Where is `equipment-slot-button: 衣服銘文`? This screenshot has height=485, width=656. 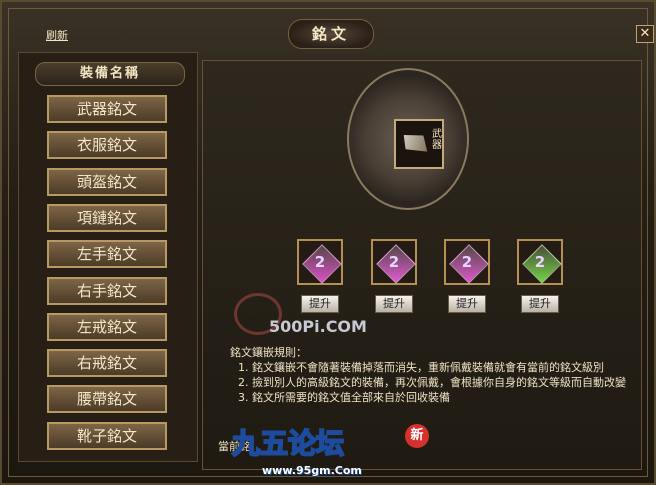 equipment-slot-button: 衣服銘文 is located at coordinates (107, 145).